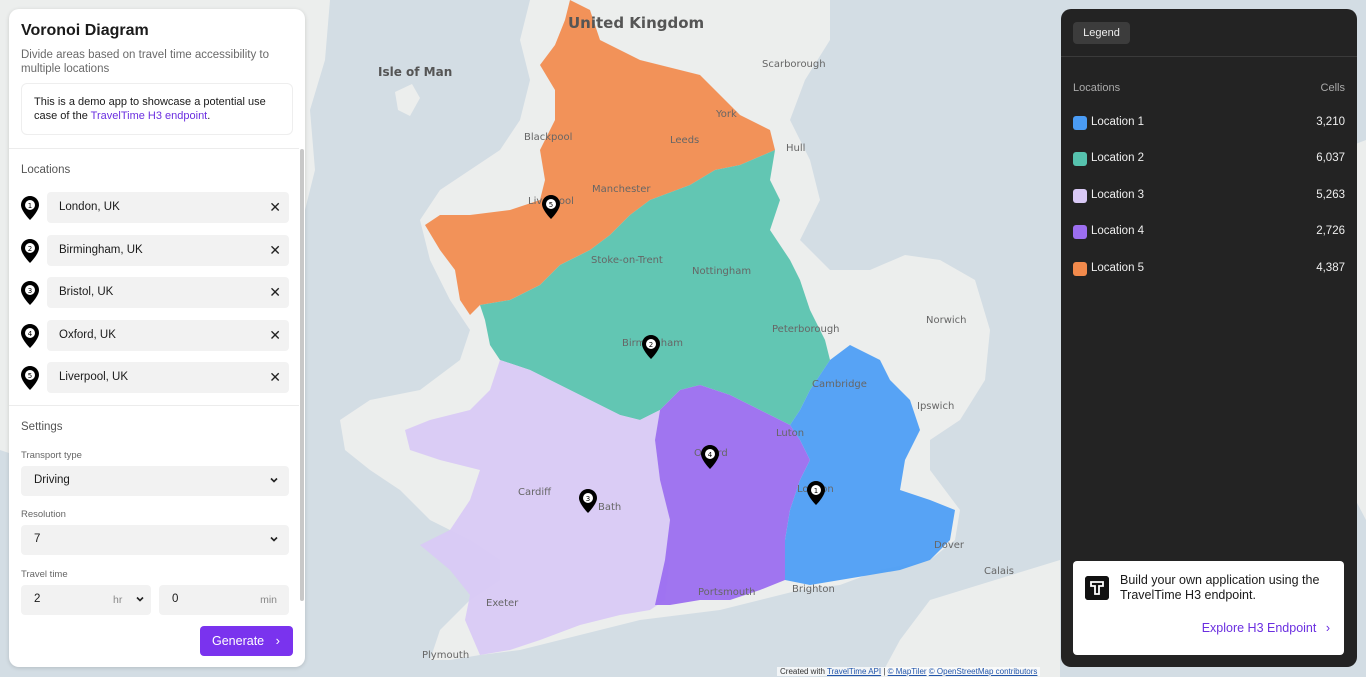  I want to click on location-input: Bristol, UK ✕, so click(168, 292).